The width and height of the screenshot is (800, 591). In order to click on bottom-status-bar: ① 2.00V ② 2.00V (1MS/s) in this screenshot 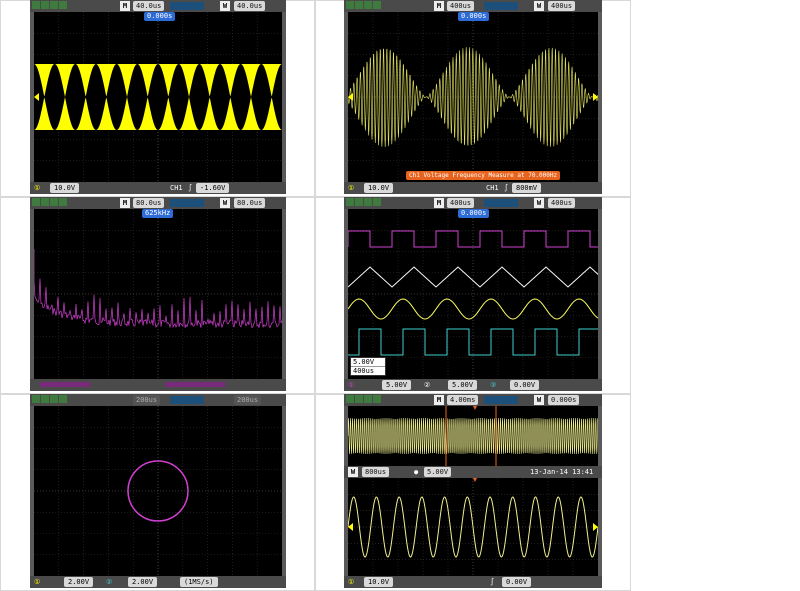, I will do `click(158, 582)`.